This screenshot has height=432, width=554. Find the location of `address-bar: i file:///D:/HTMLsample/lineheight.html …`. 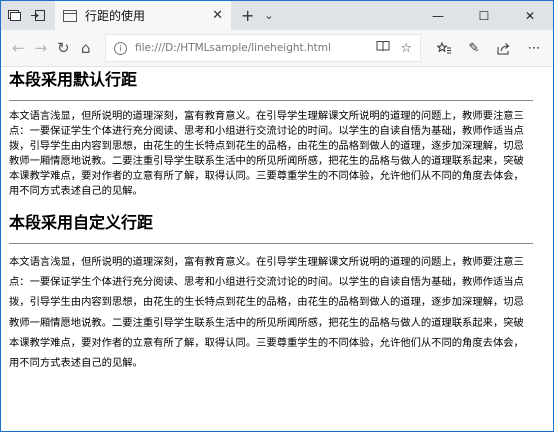

address-bar: i file:///D:/HTMLsample/lineheight.html … is located at coordinates (263, 48).